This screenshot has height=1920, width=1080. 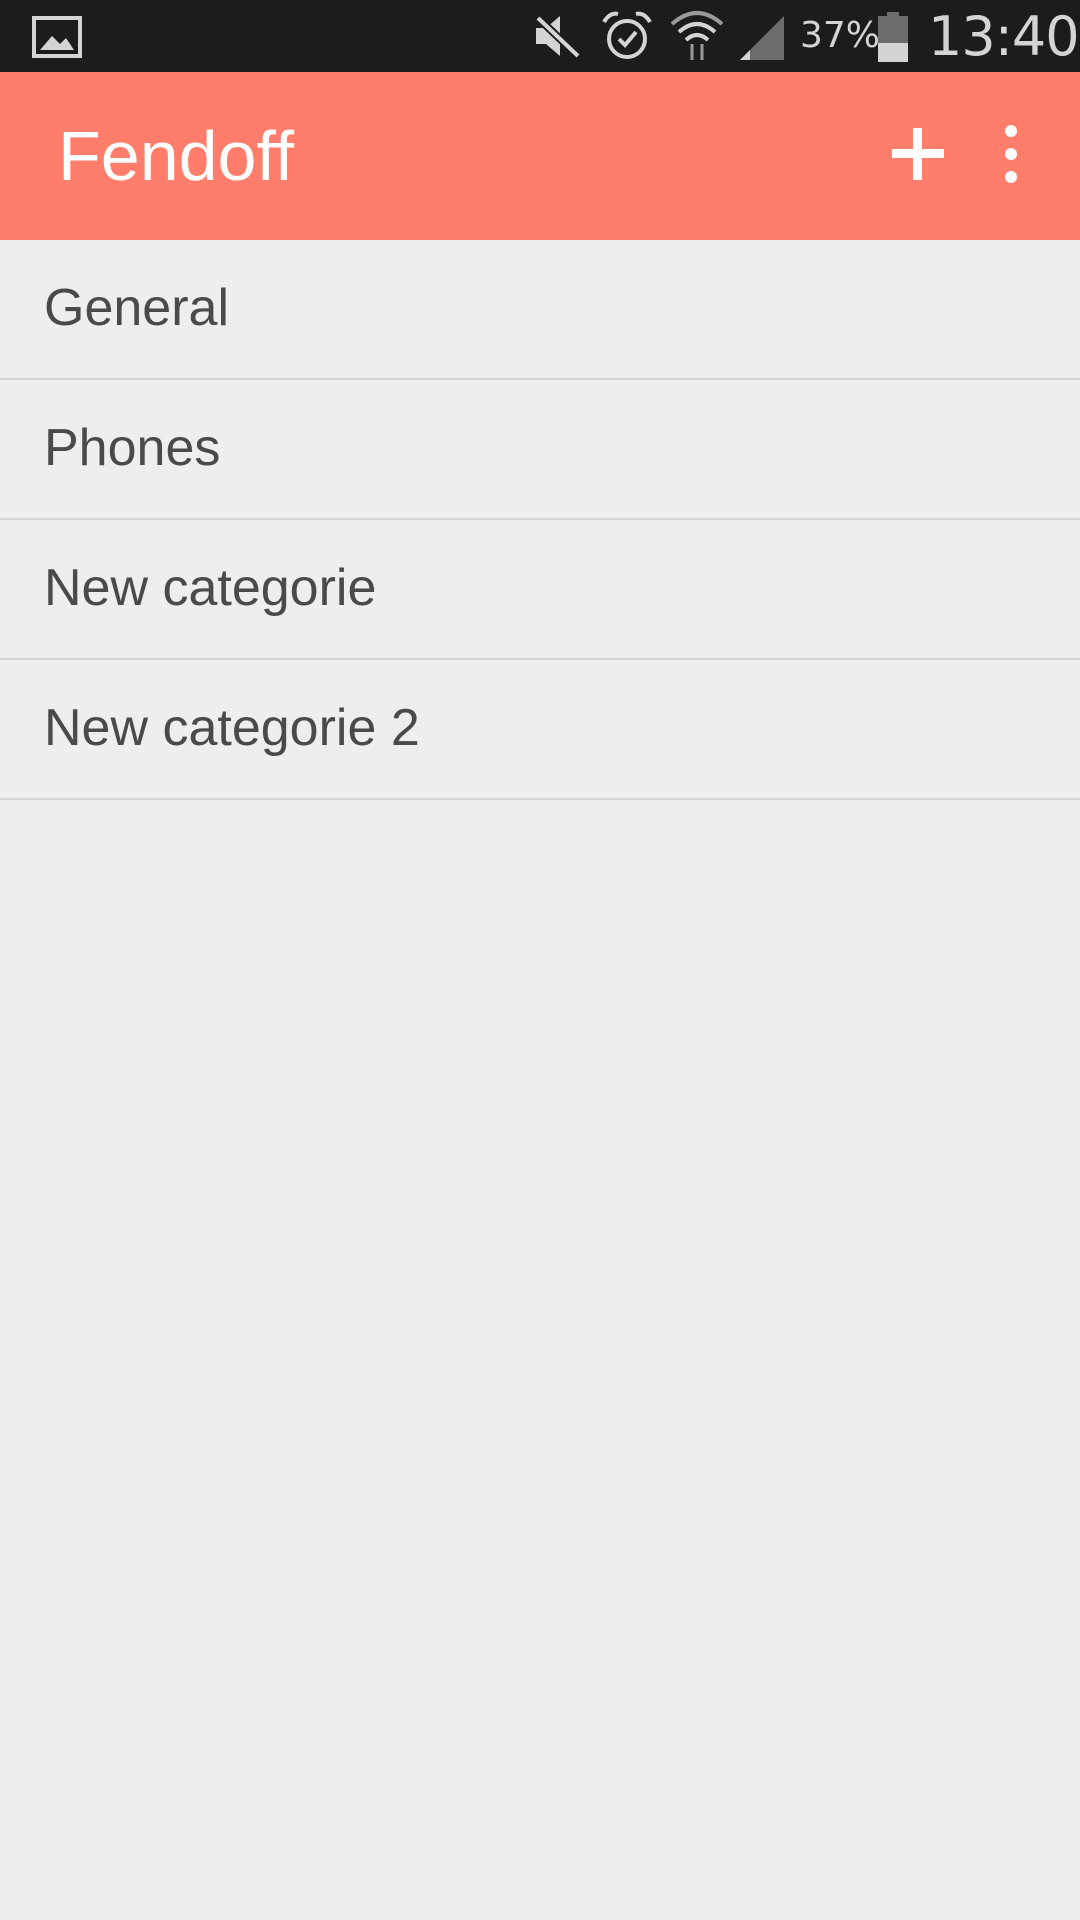 I want to click on category-item-general: General, so click(x=540, y=310).